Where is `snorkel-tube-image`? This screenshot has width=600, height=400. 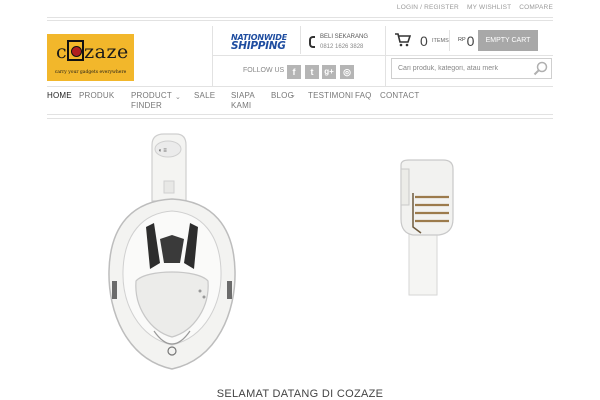 snorkel-tube-image is located at coordinates (428, 228).